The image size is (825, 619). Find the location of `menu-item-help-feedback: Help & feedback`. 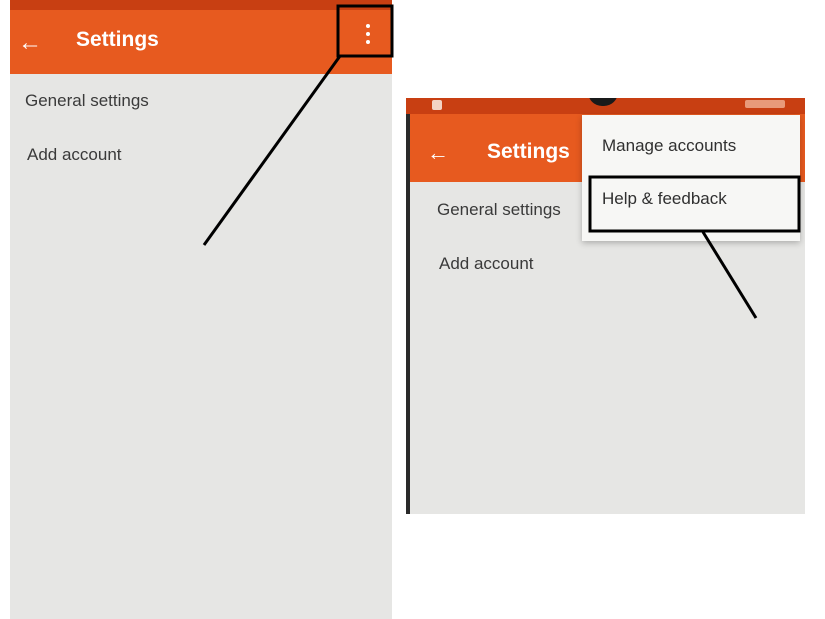

menu-item-help-feedback: Help & feedback is located at coordinates (664, 199).